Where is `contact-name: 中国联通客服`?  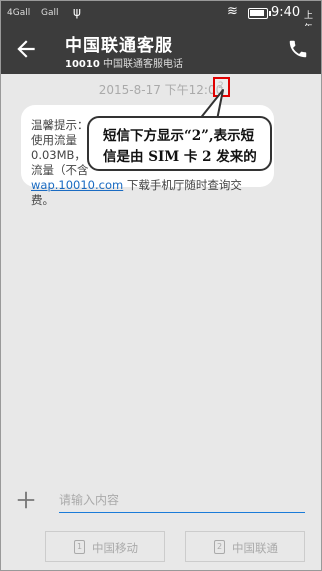 contact-name: 中国联通客服 is located at coordinates (119, 46).